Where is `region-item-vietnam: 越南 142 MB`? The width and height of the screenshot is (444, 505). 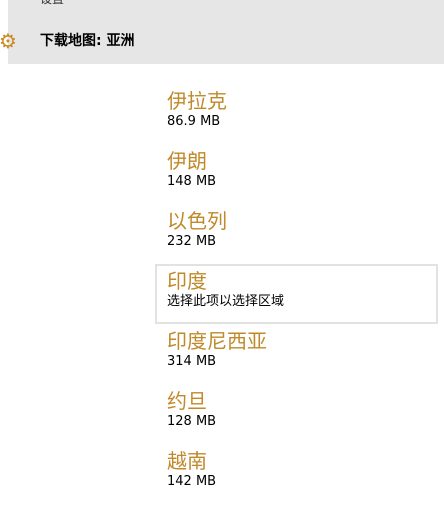 region-item-vietnam: 越南 142 MB is located at coordinates (296, 474).